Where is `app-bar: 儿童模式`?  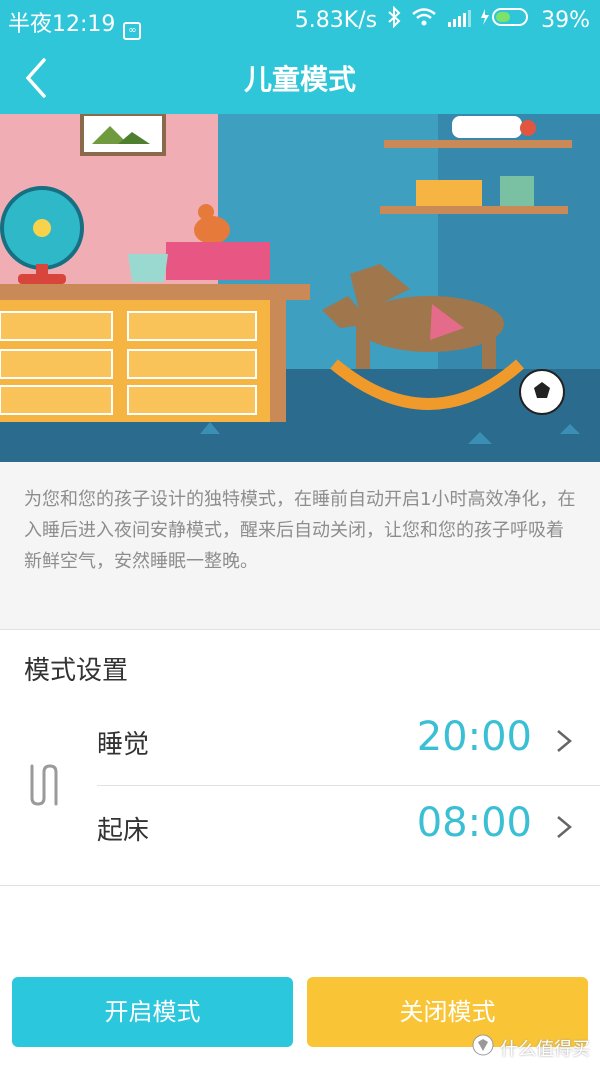 app-bar: 儿童模式 is located at coordinates (300, 78).